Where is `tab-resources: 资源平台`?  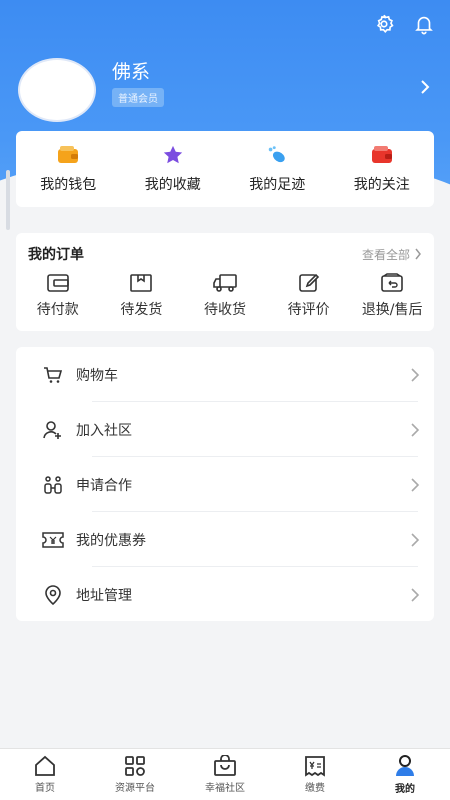 tab-resources: 资源平台 is located at coordinates (135, 774).